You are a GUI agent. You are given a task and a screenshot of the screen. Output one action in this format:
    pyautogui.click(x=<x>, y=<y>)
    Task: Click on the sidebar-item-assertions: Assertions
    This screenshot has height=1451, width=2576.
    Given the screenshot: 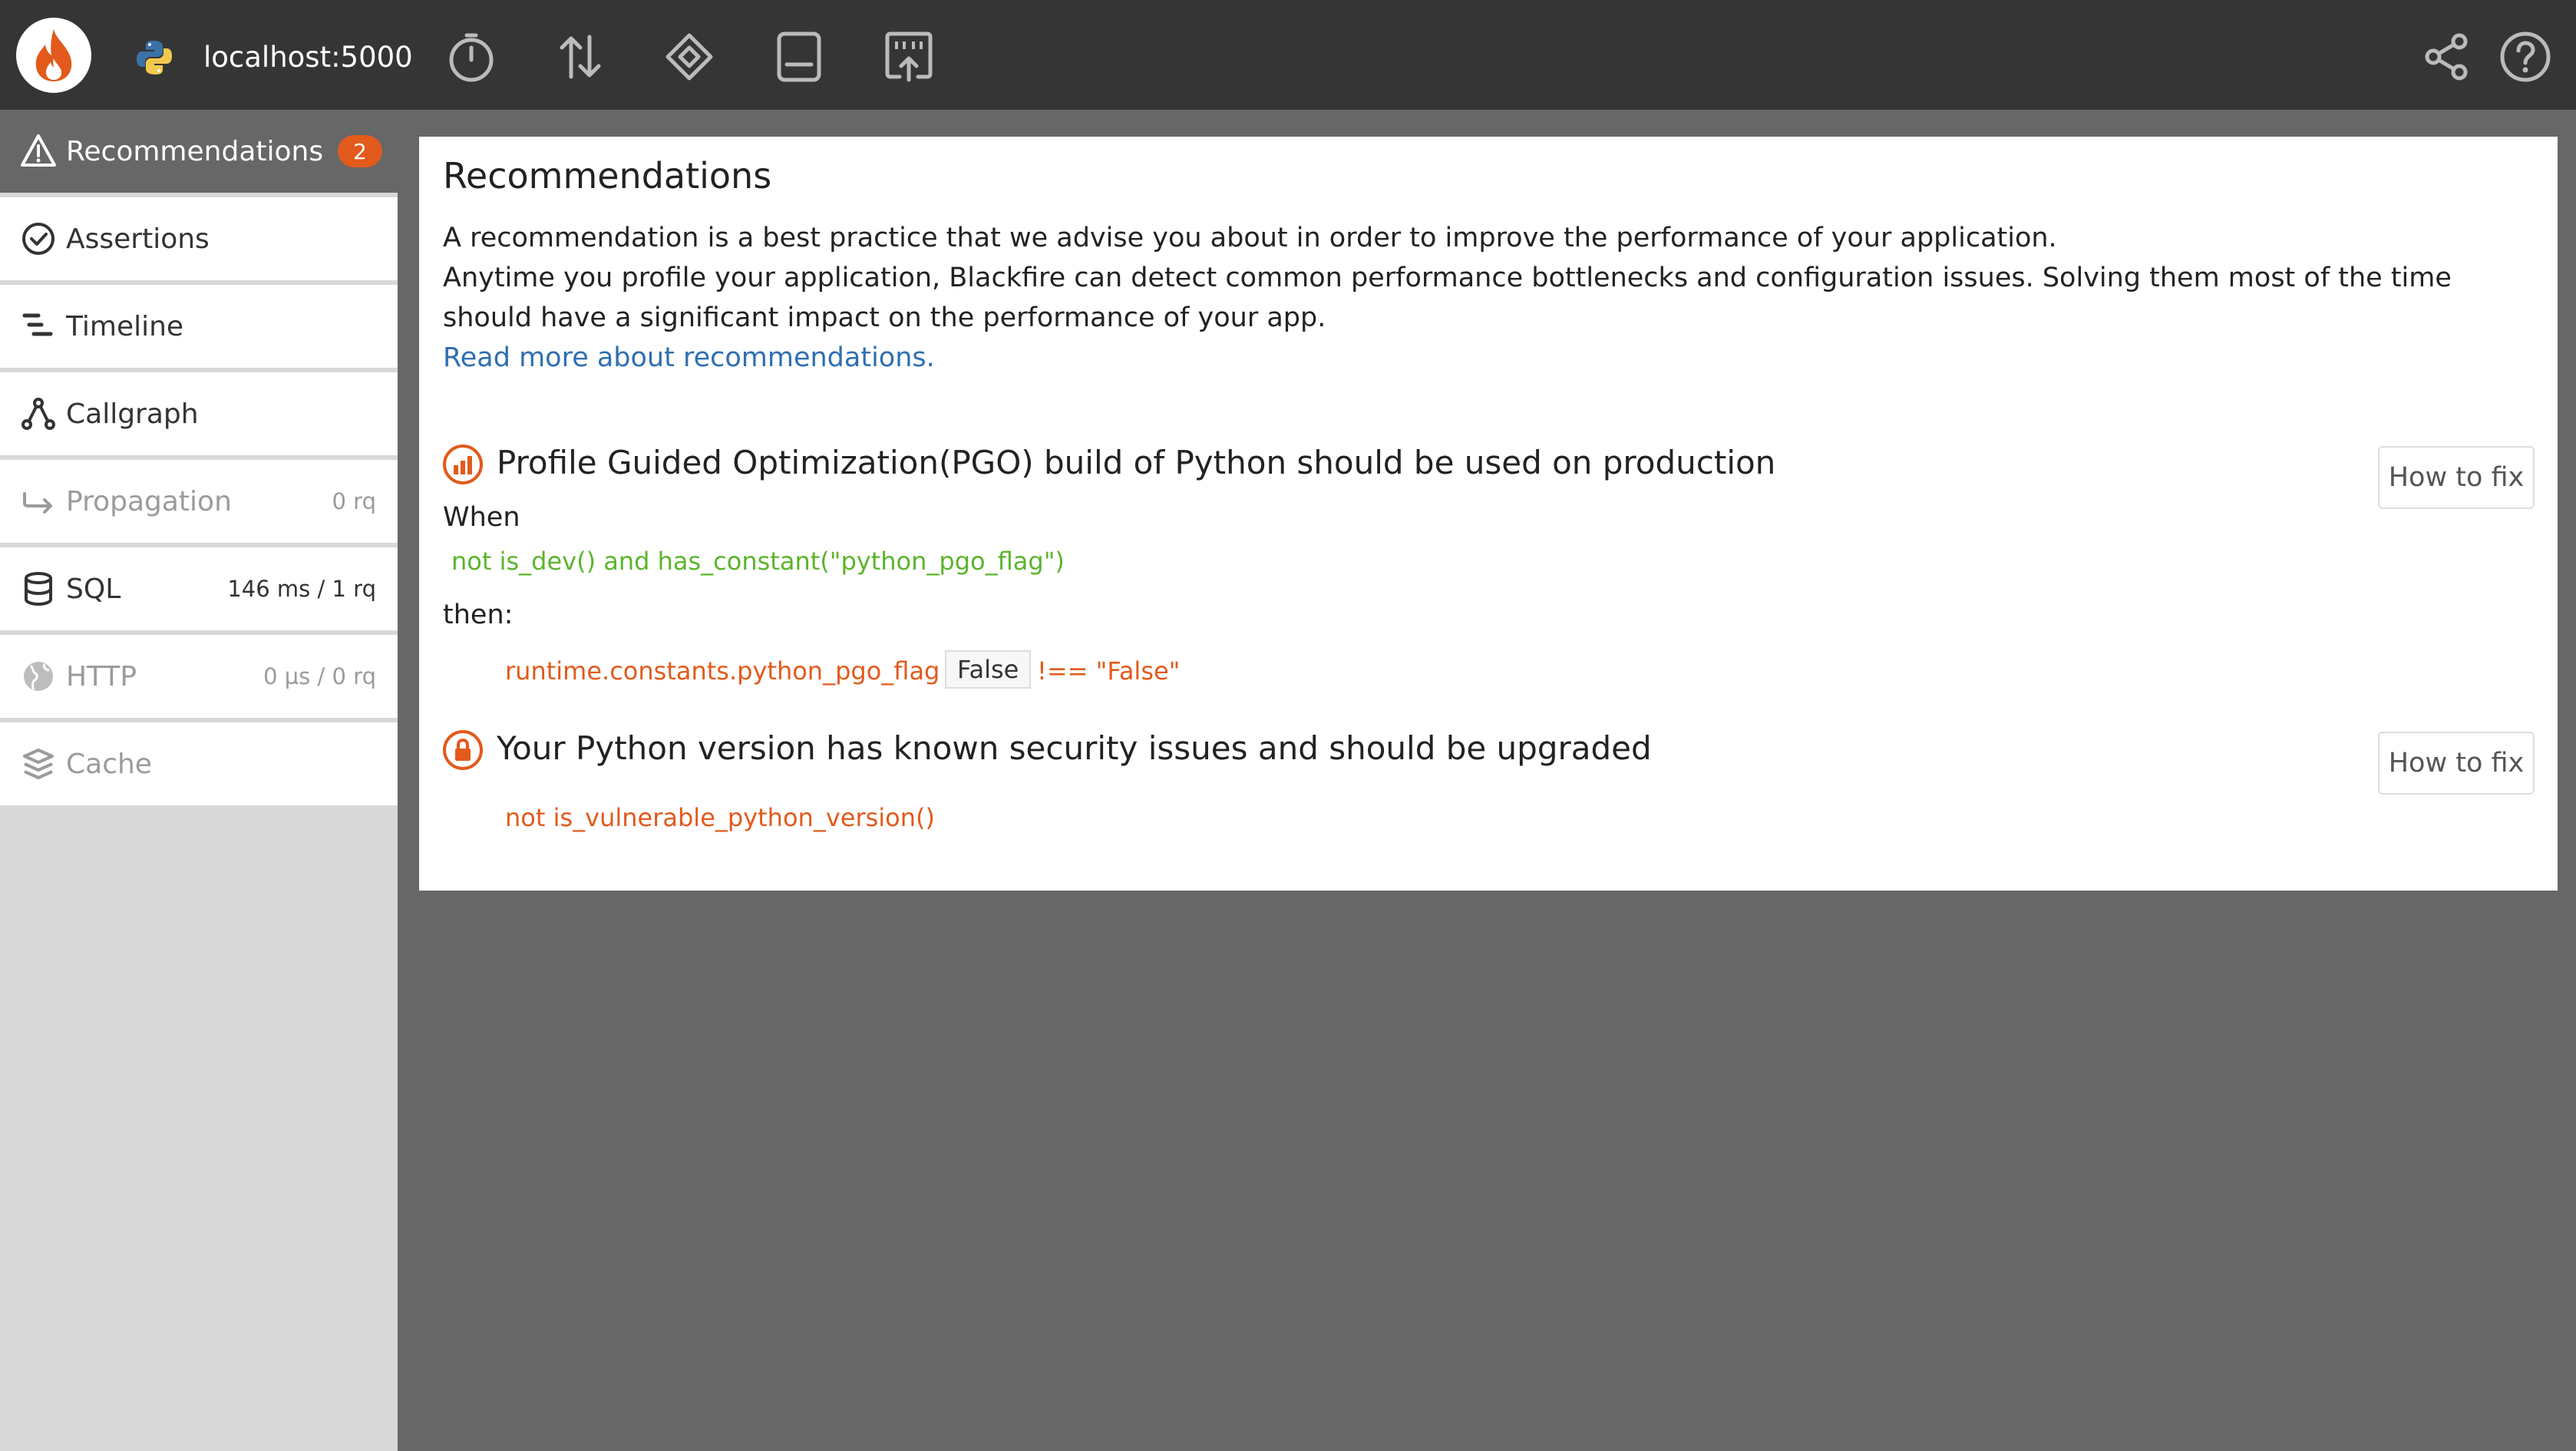 What is the action you would take?
    pyautogui.click(x=199, y=238)
    